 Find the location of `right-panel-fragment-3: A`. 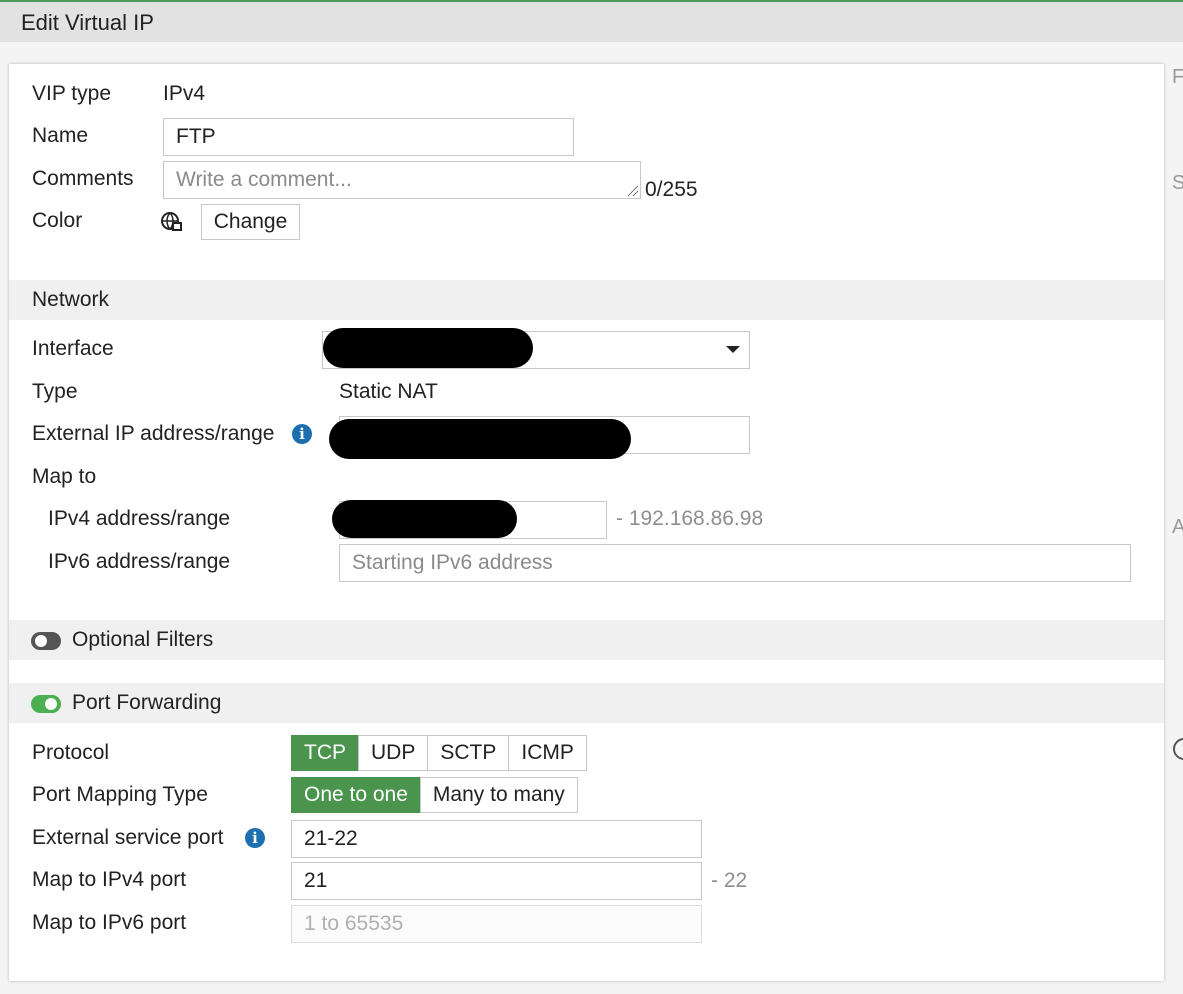

right-panel-fragment-3: A is located at coordinates (1177, 527).